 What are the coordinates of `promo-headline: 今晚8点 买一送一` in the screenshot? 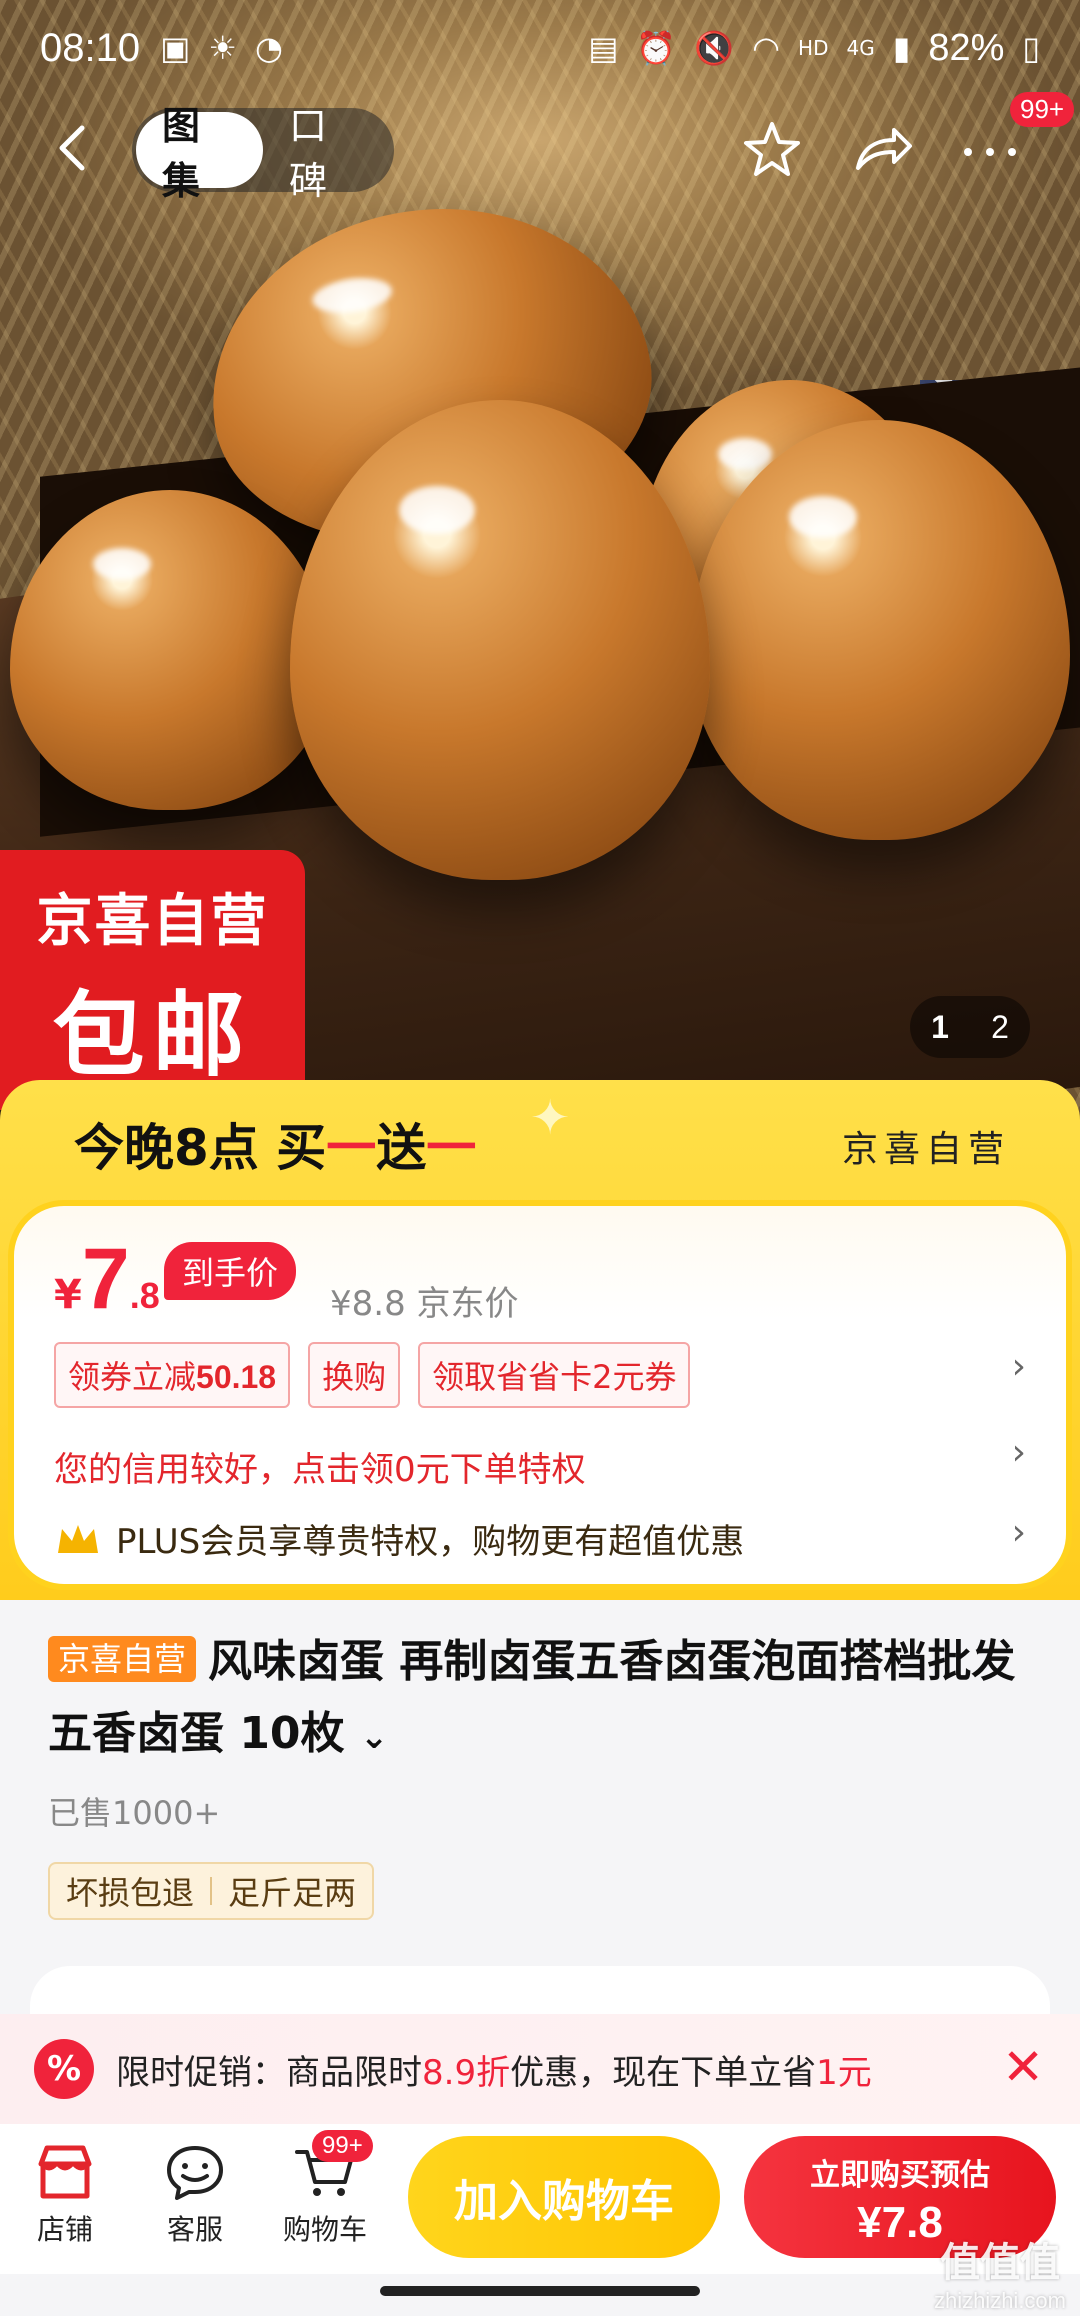 It's located at (275, 1144).